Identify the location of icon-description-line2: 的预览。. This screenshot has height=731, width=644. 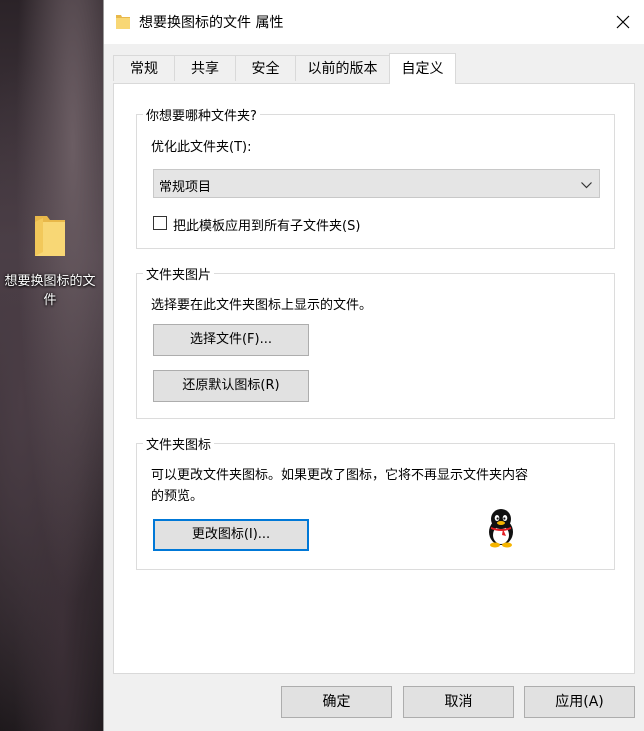
(177, 496).